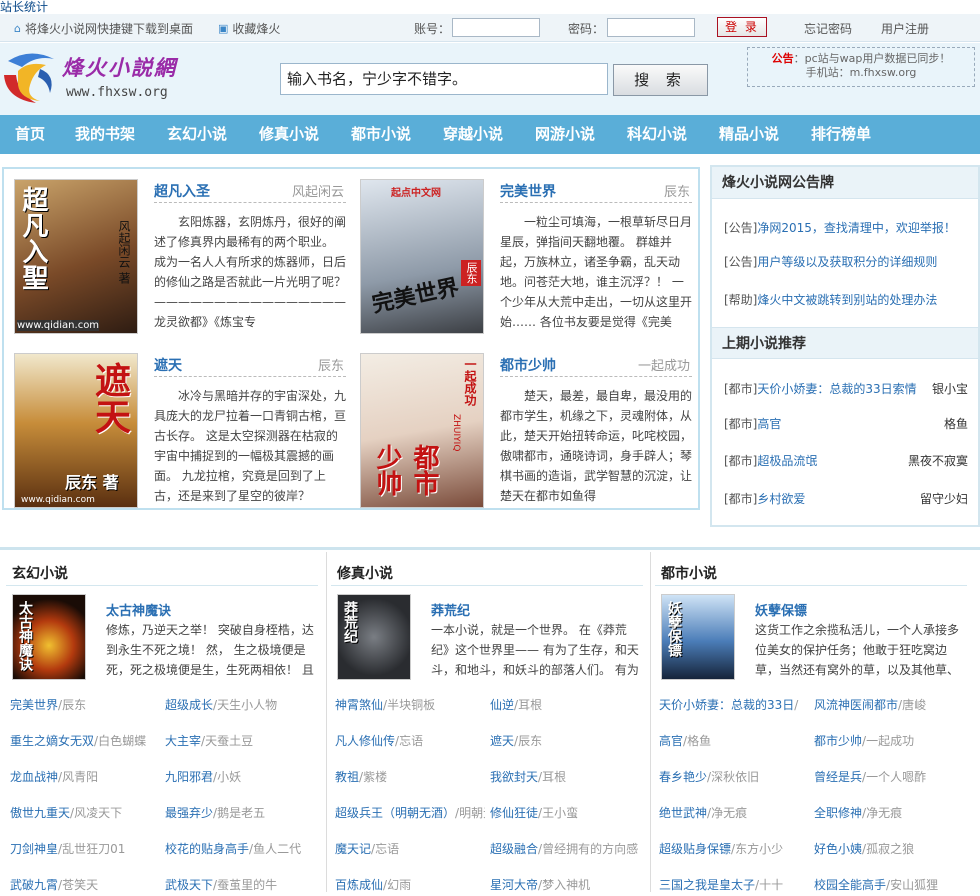 The height and width of the screenshot is (896, 980). What do you see at coordinates (103, 28) in the screenshot?
I see `shortcut-link: ⌂ 将烽火小说网快捷键下载到桌面` at bounding box center [103, 28].